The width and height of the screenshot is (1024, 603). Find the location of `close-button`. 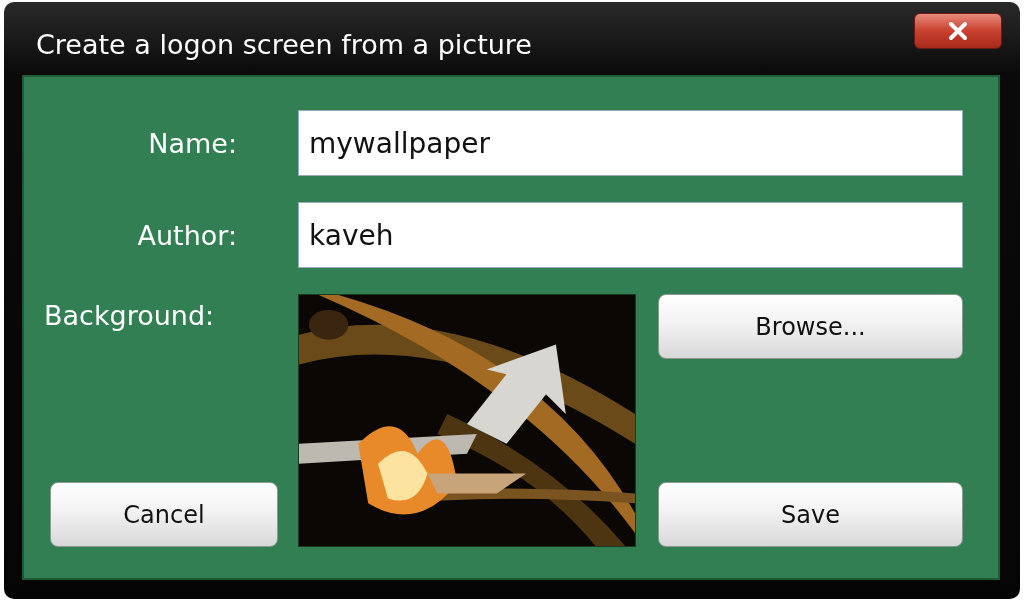

close-button is located at coordinates (958, 30).